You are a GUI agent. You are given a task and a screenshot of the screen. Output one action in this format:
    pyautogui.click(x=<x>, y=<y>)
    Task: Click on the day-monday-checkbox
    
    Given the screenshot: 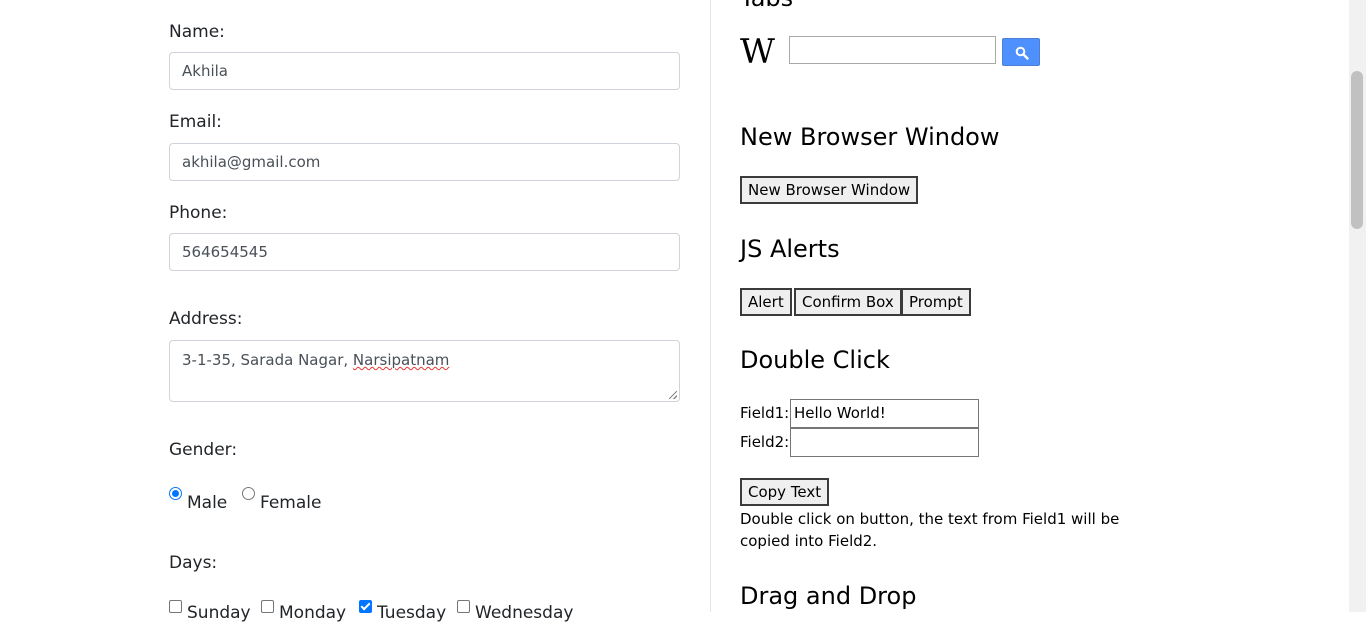 What is the action you would take?
    pyautogui.click(x=267, y=606)
    